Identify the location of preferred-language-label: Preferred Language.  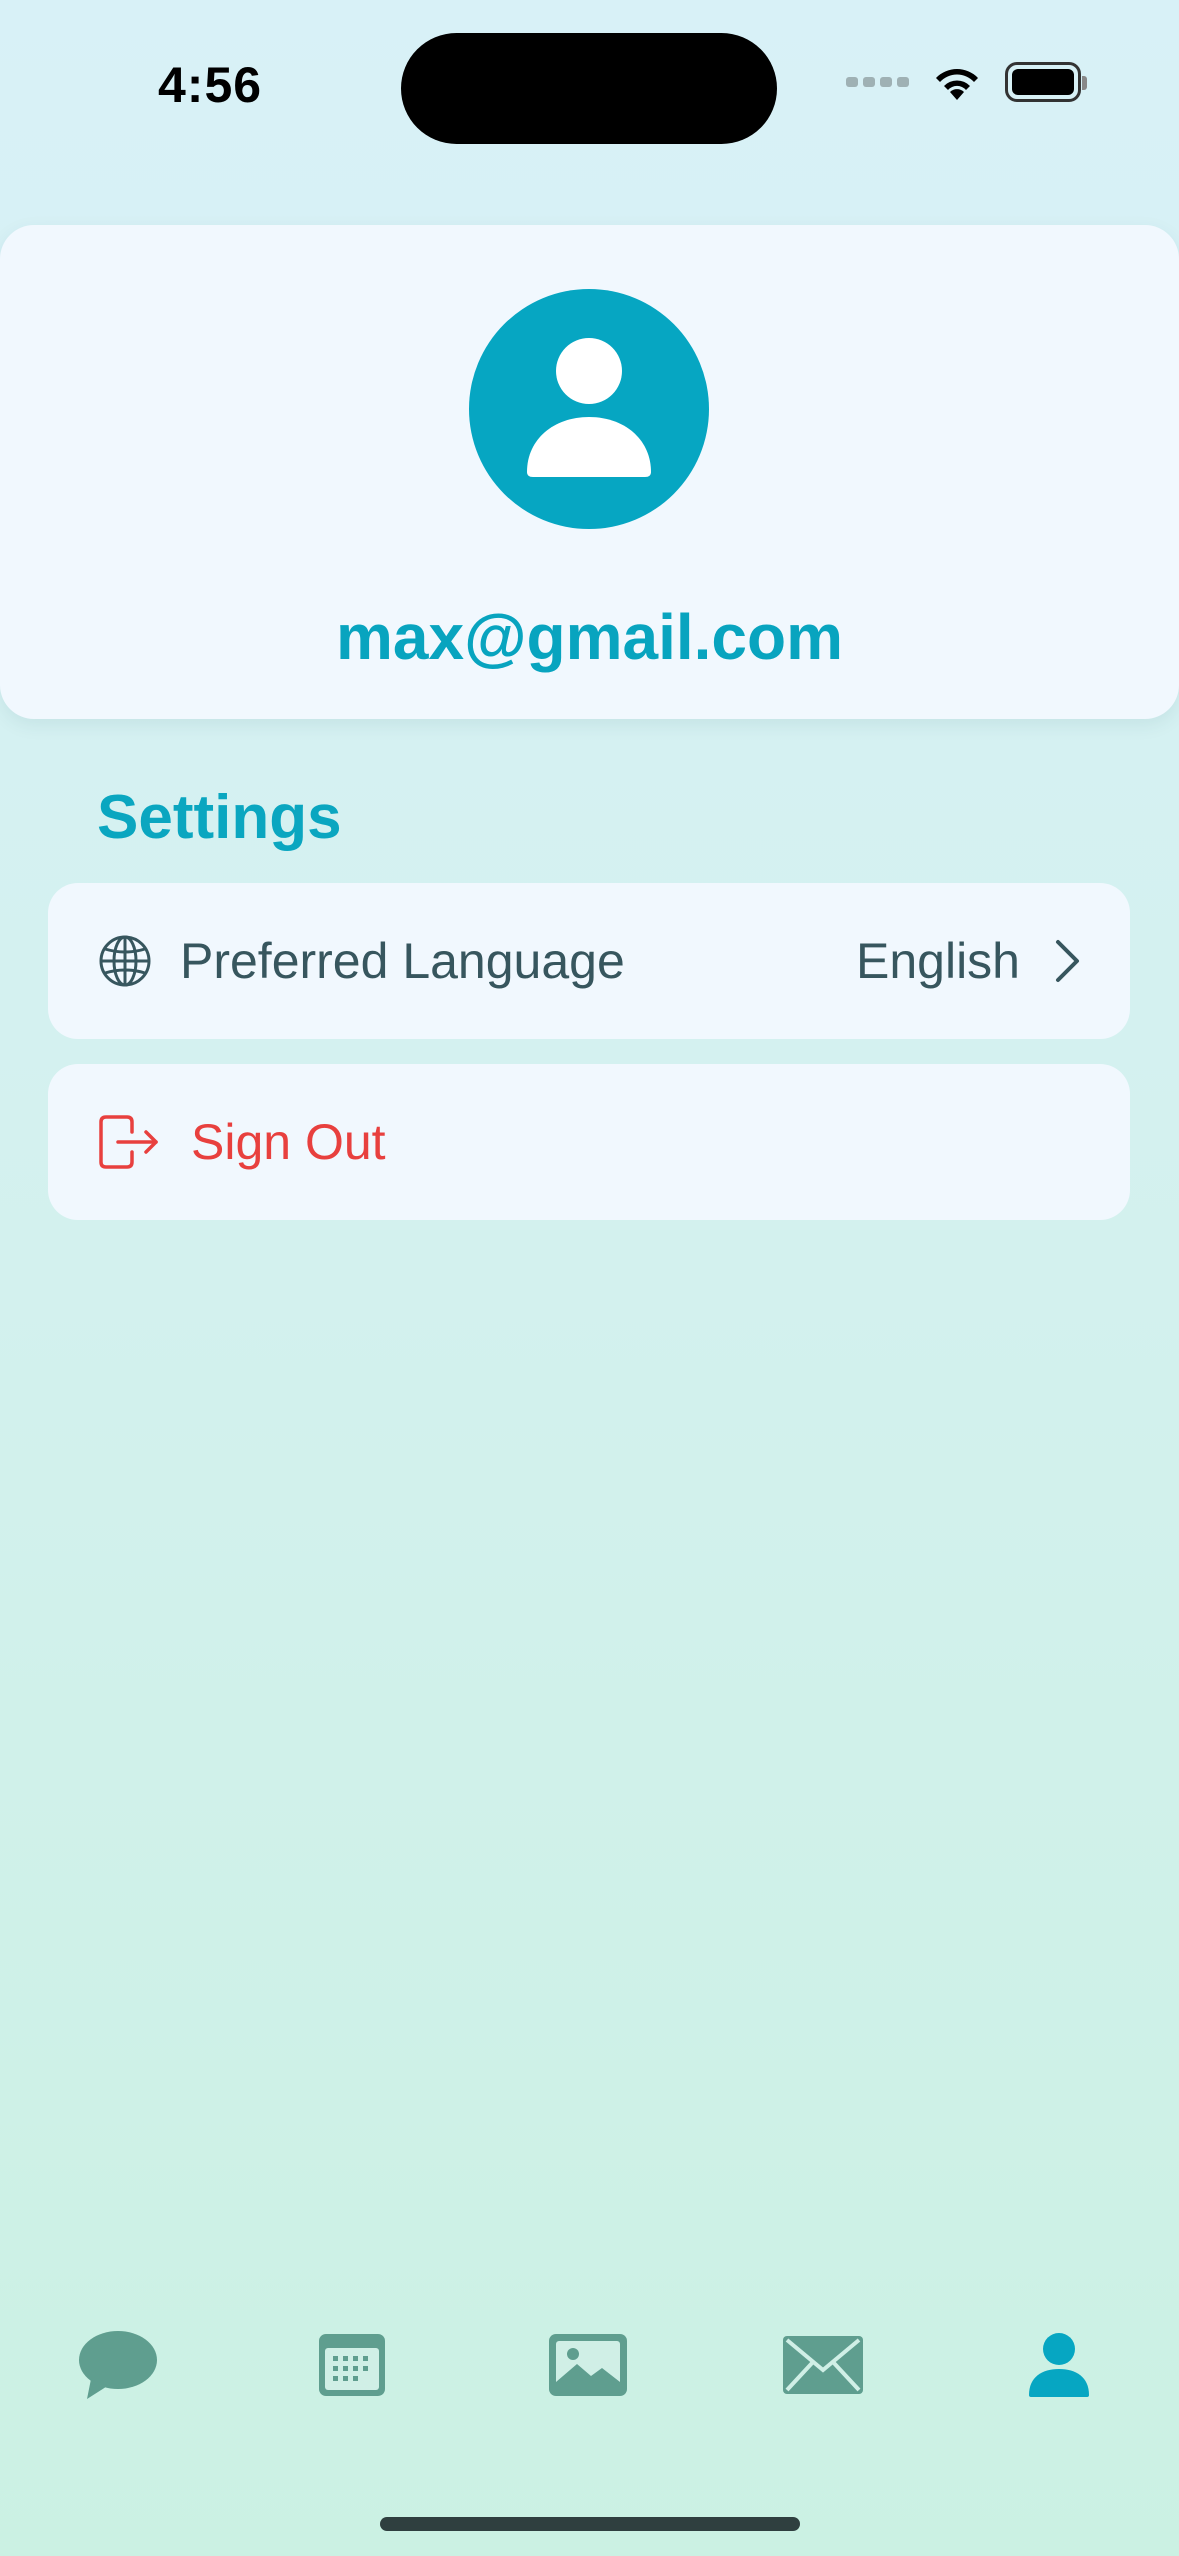
(402, 961).